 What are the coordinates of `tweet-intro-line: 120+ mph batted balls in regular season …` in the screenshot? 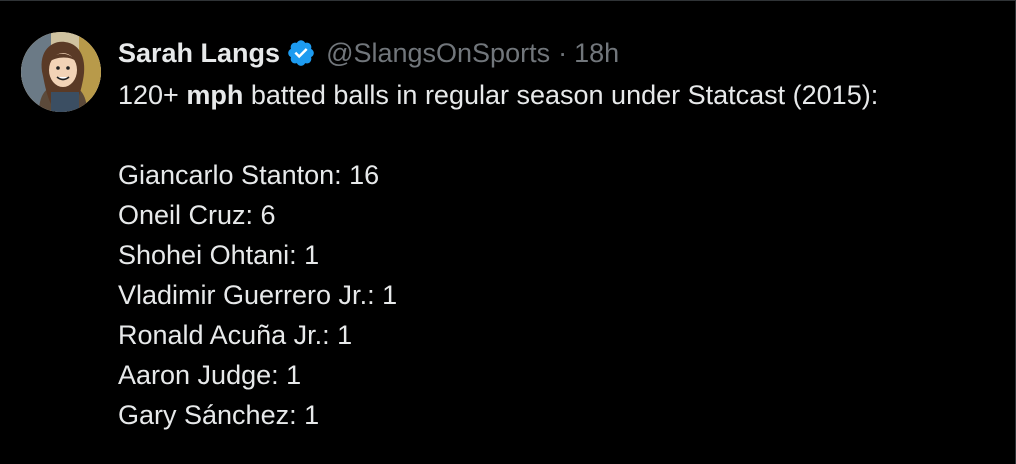 It's located at (556, 95).